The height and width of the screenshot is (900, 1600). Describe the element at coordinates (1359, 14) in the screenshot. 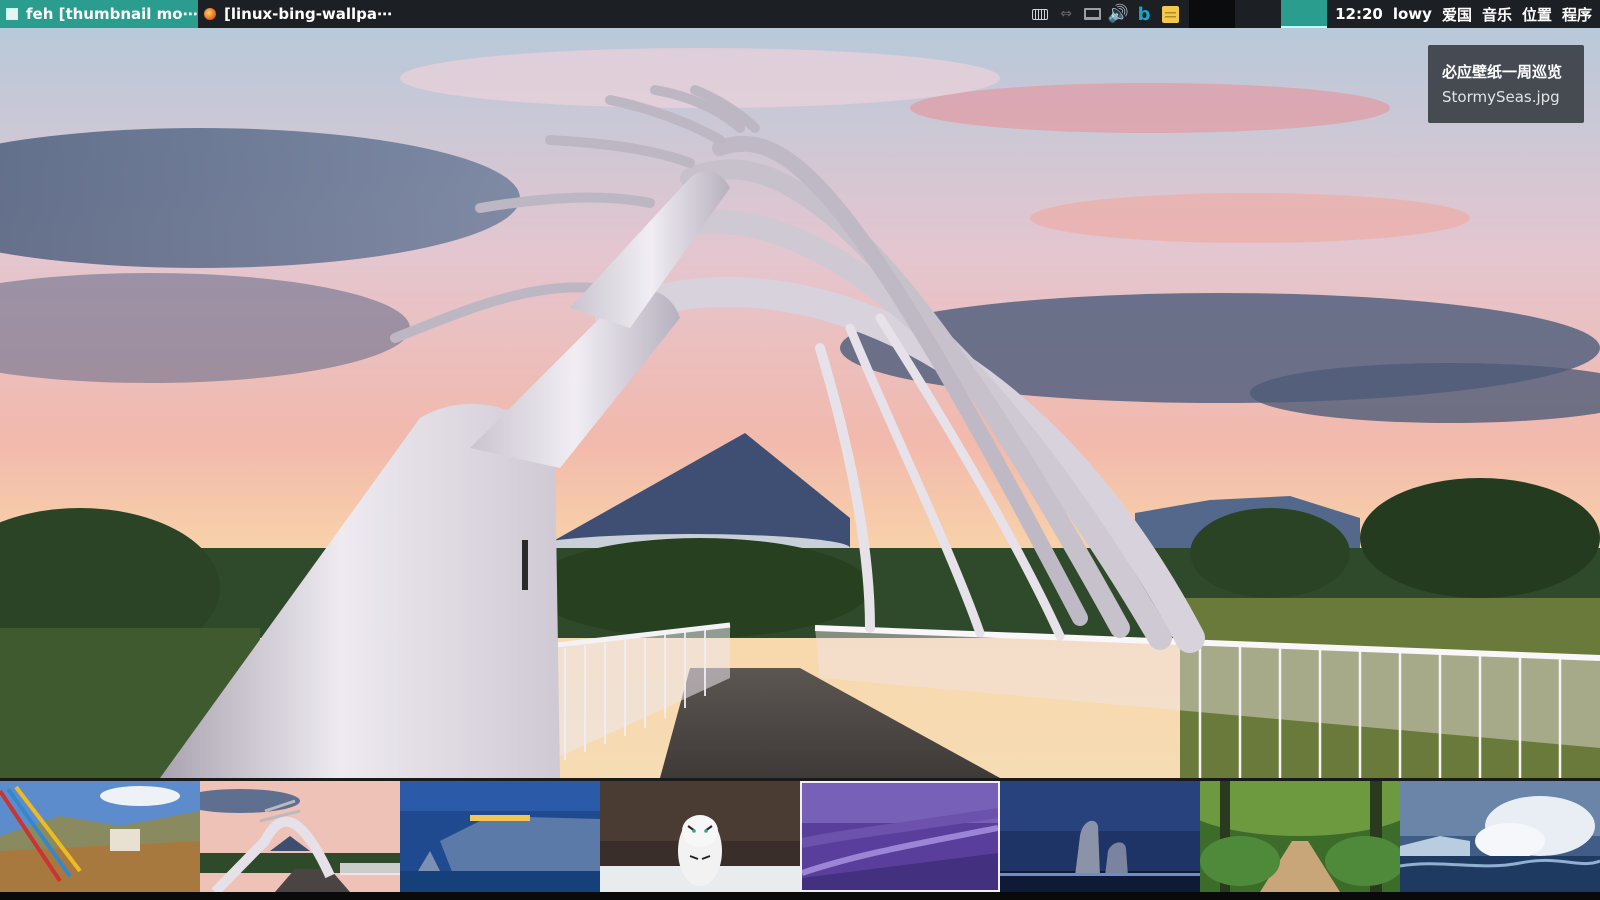

I see `clock: 12:20` at that location.